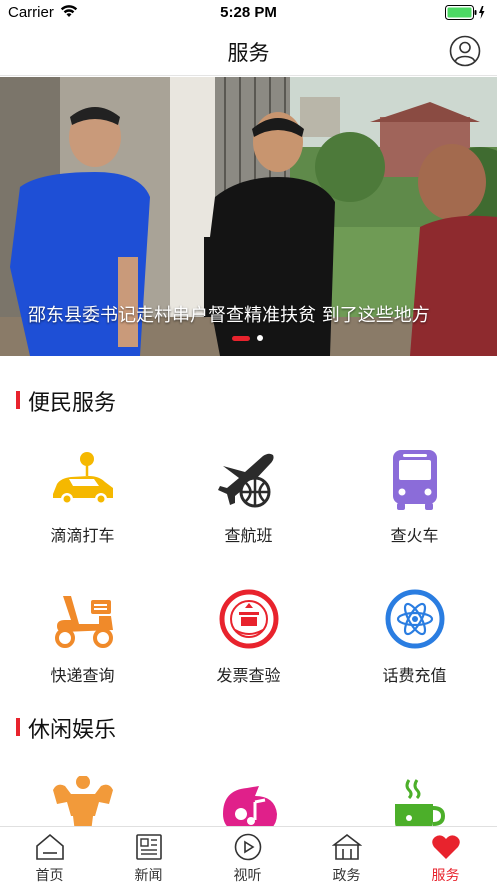 The height and width of the screenshot is (883, 497). What do you see at coordinates (148, 875) in the screenshot?
I see `tab-label: 新闻` at bounding box center [148, 875].